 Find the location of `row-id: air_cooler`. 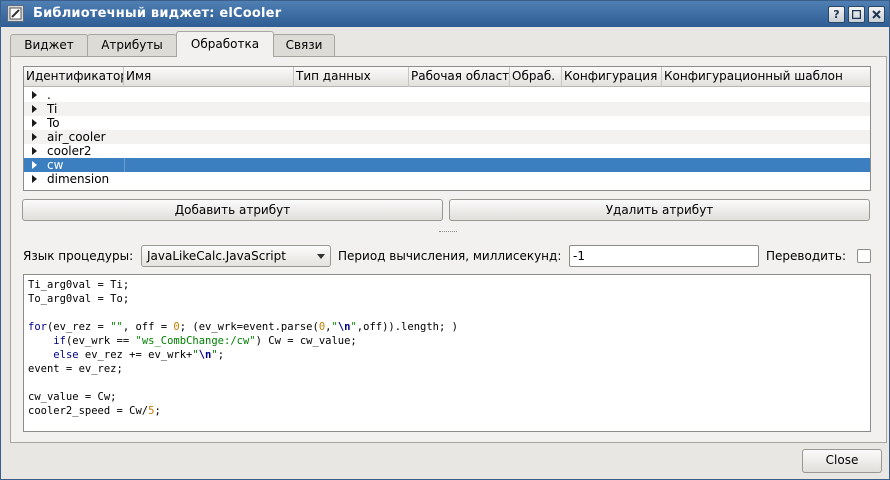

row-id: air_cooler is located at coordinates (76, 137).